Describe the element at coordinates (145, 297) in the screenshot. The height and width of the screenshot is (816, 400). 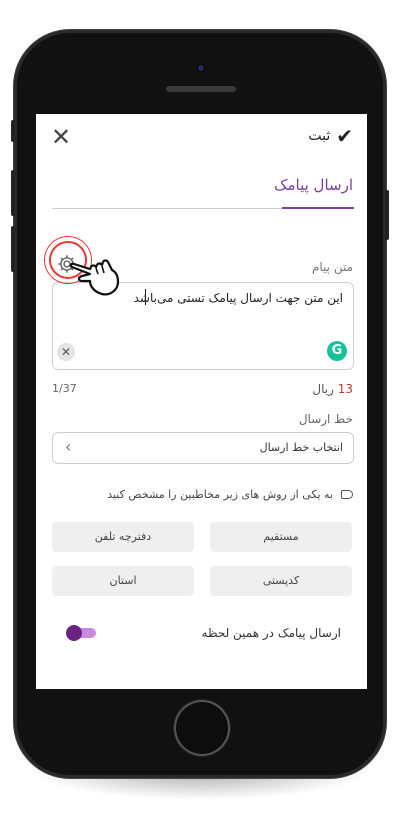
I see `text-cursor` at that location.